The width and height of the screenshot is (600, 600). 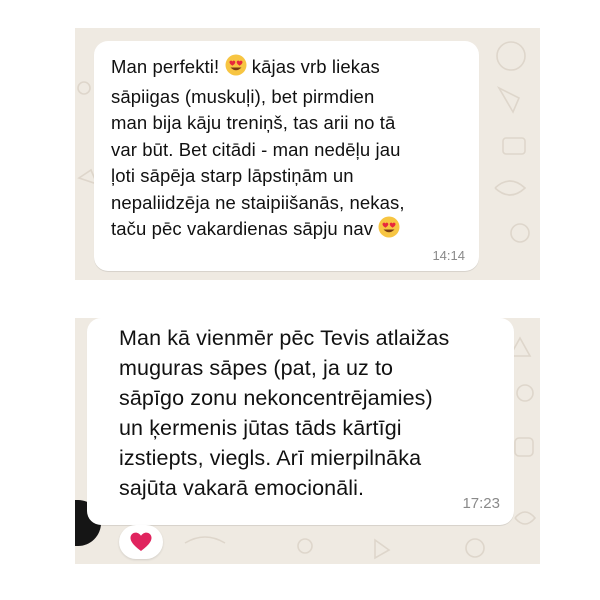 I want to click on message-last-line: taču pēc vakardienas sāpju nav, so click(x=242, y=228).